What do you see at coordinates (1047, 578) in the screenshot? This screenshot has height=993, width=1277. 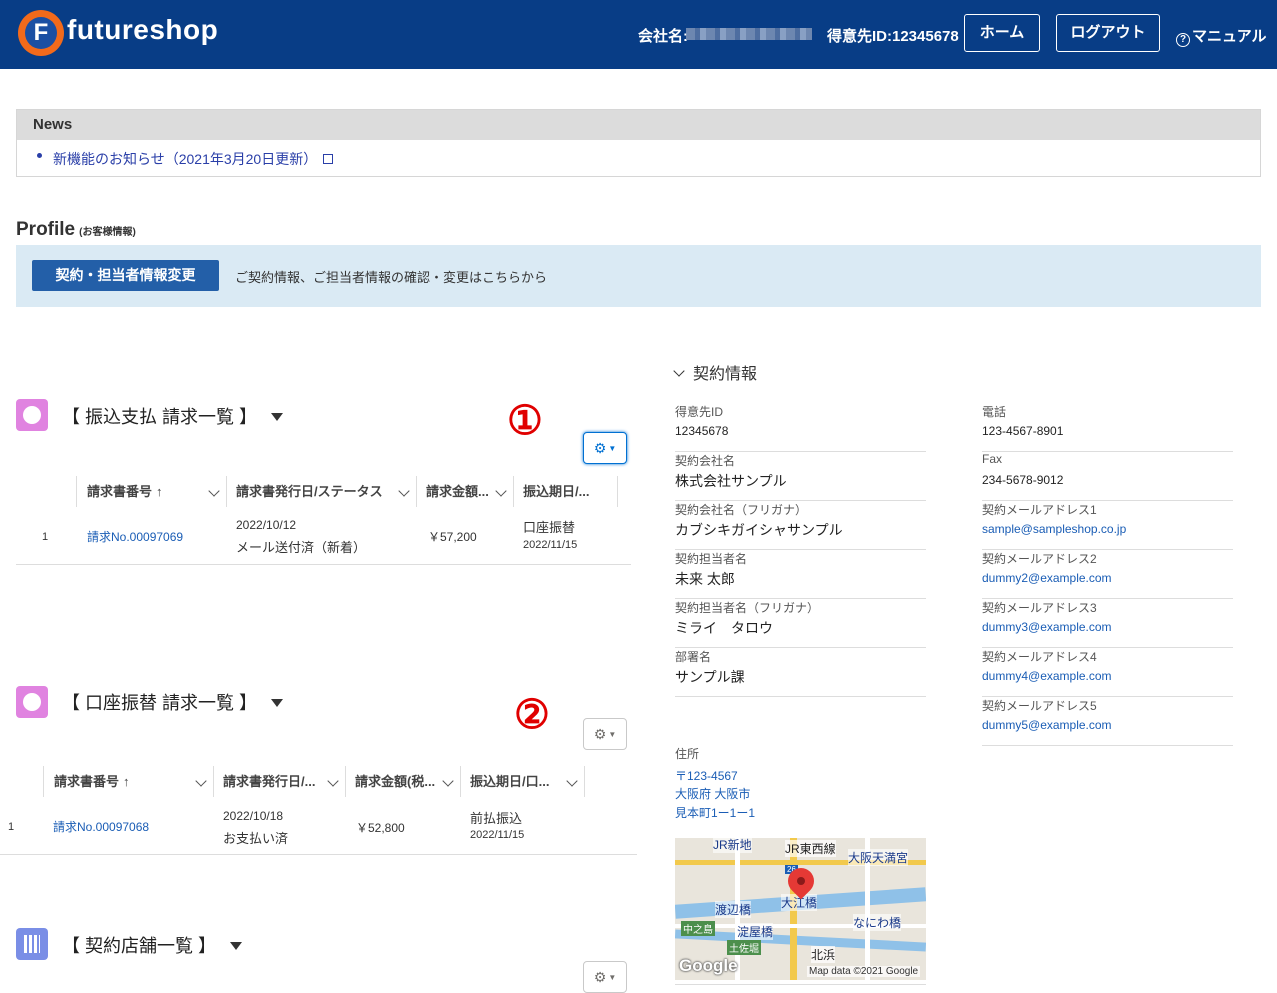 I see `email-link: dummy2@example.com` at bounding box center [1047, 578].